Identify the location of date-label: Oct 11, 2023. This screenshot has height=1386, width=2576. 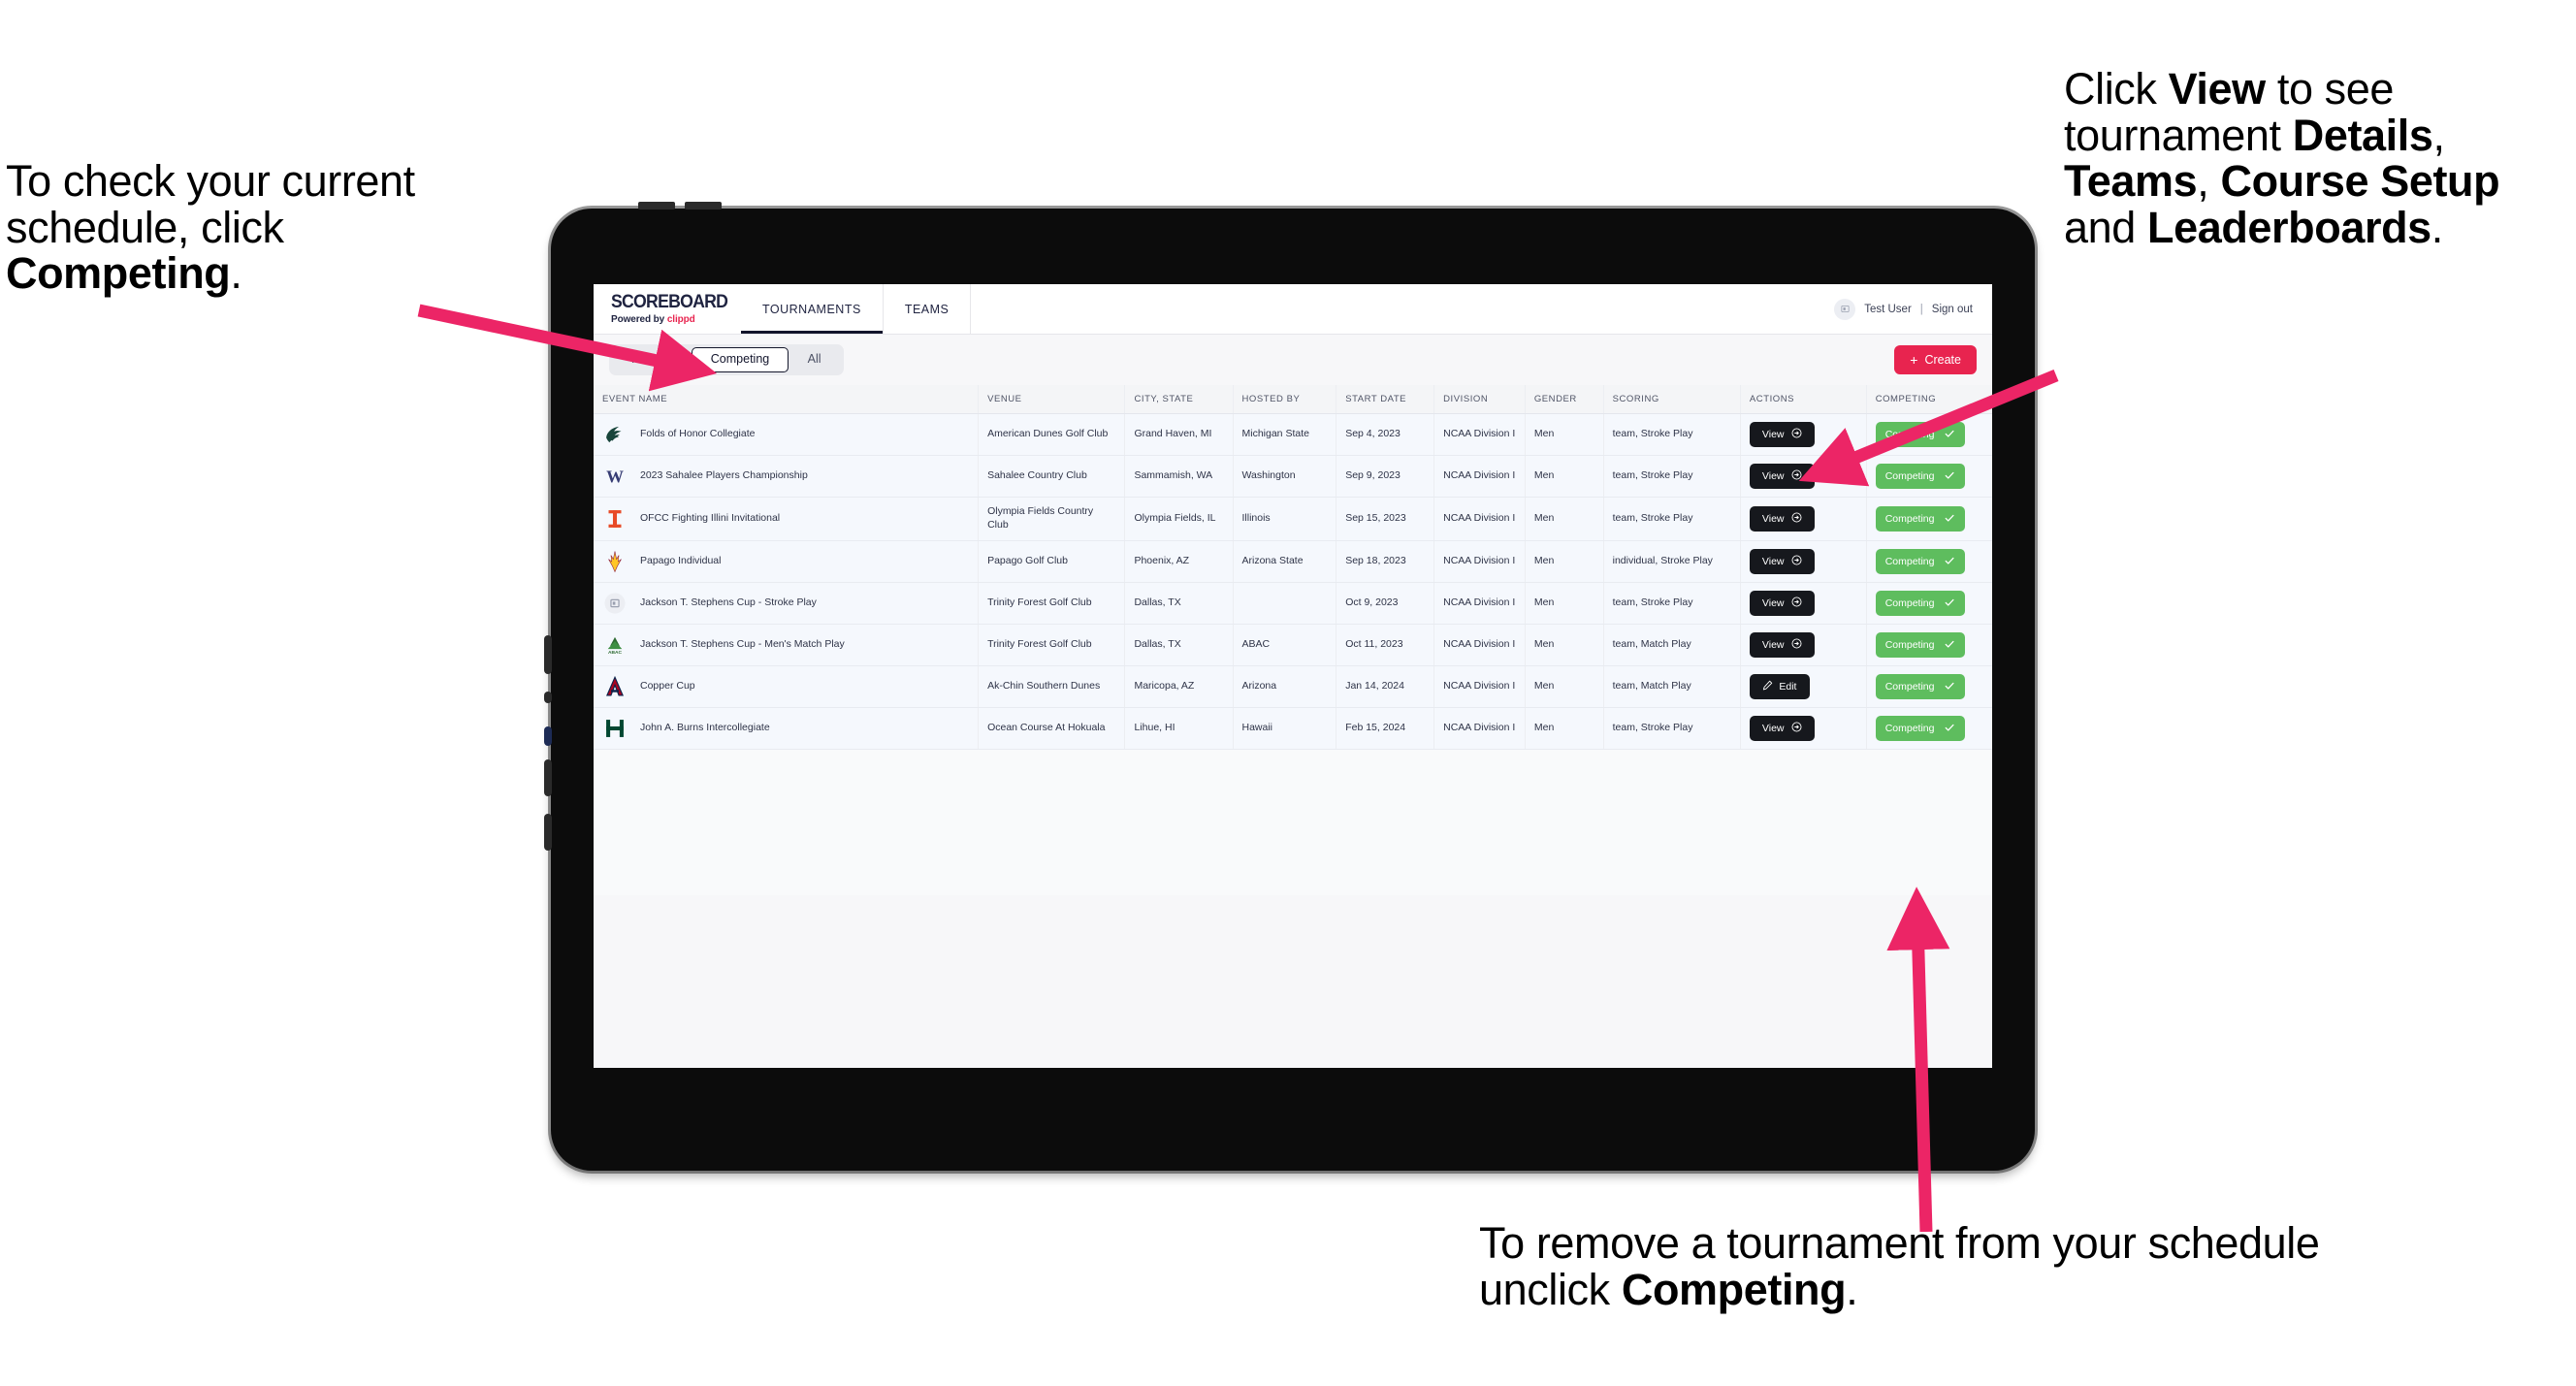
(1374, 643).